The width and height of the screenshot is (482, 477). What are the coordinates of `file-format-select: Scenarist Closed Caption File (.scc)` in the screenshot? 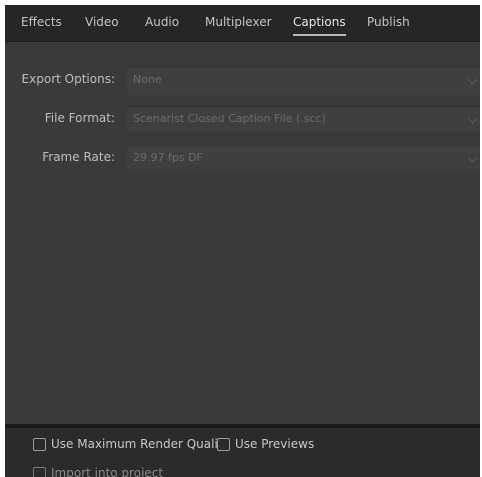 It's located at (303, 119).